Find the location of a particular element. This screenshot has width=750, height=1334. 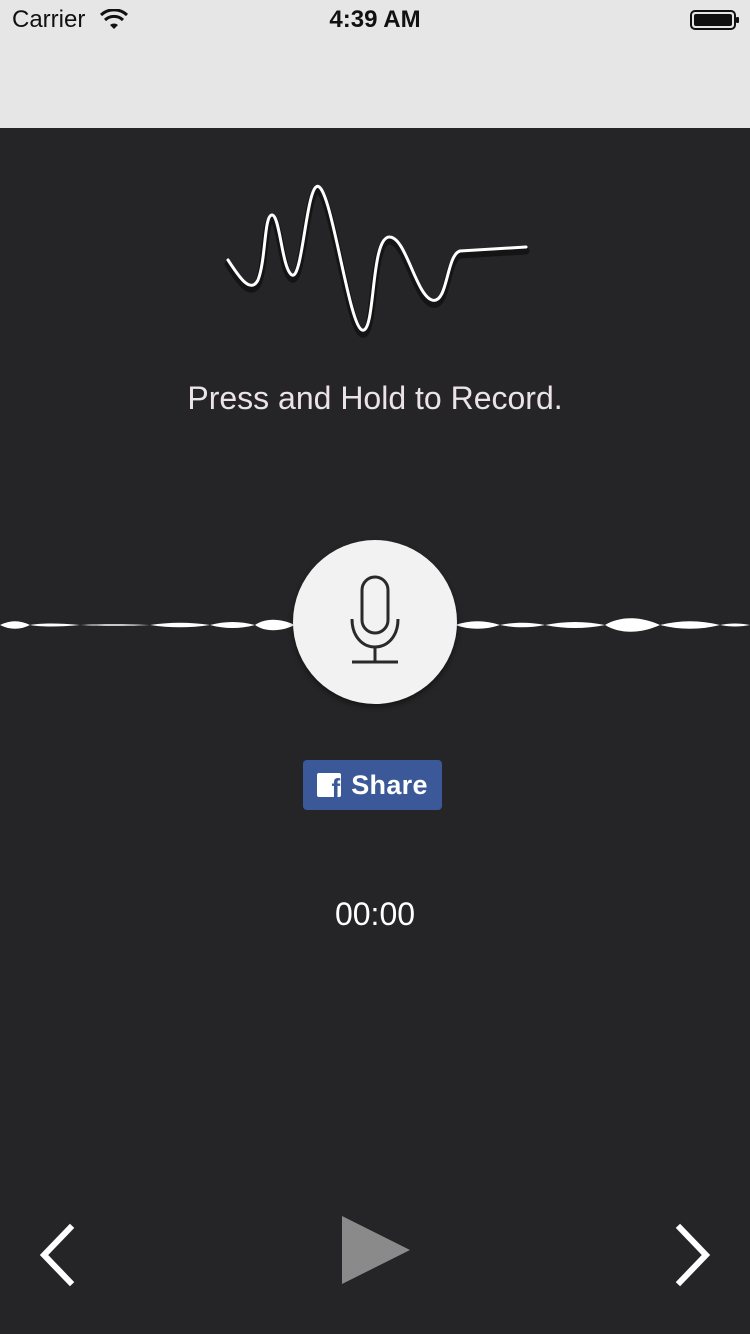

share-button-label: Share is located at coordinates (389, 784).